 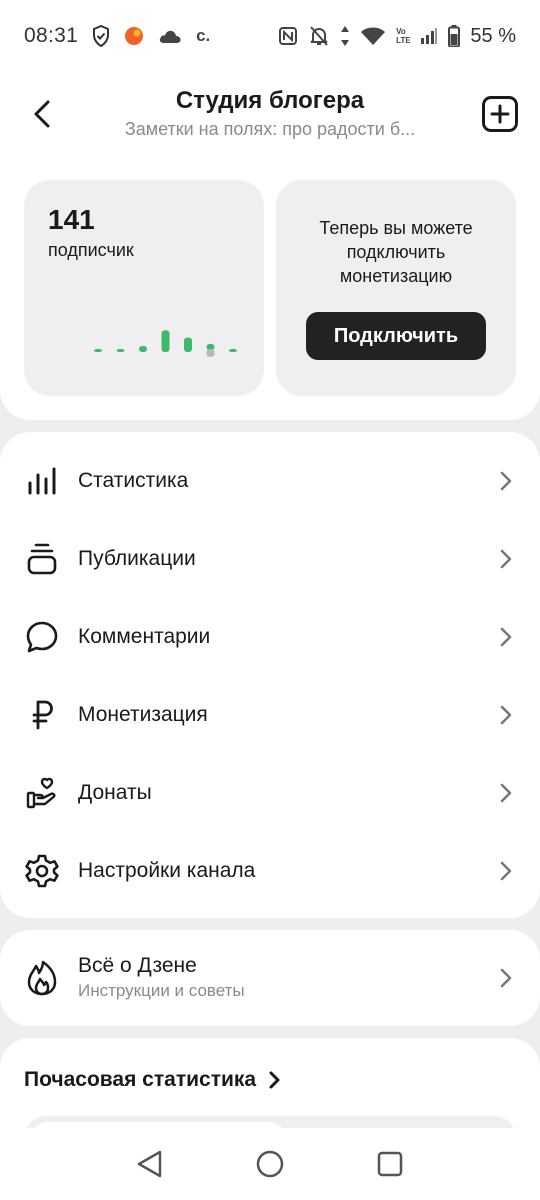 What do you see at coordinates (454, 36) in the screenshot?
I see `battery-icon` at bounding box center [454, 36].